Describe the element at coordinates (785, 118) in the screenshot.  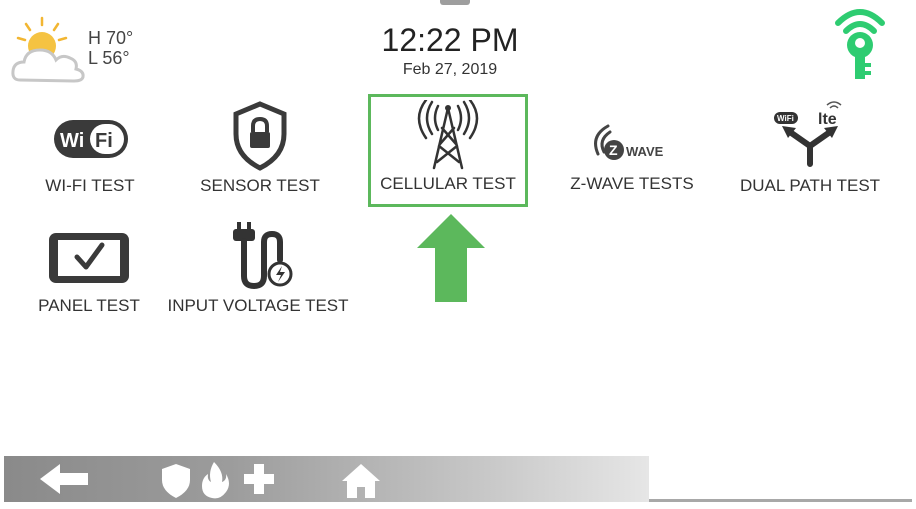
I see `svg-text: WiFi` at that location.